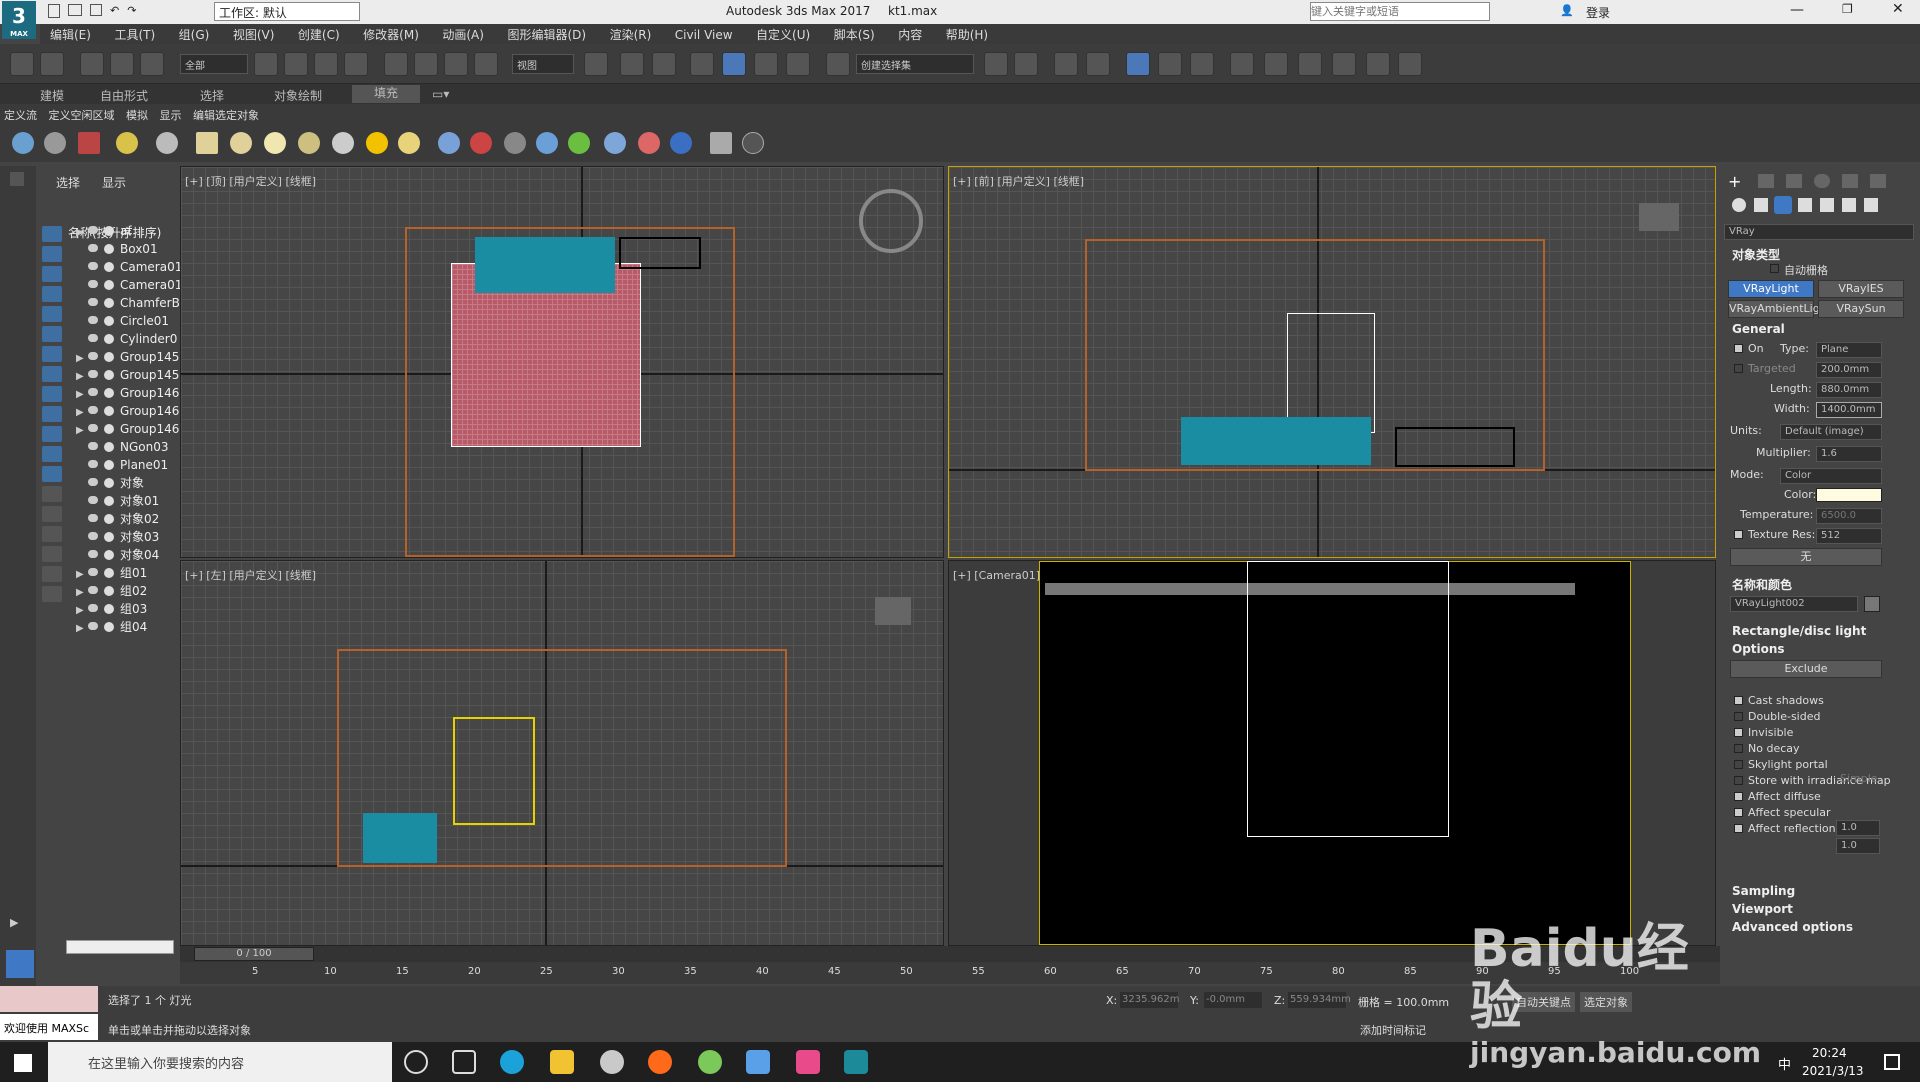  What do you see at coordinates (1758, 329) in the screenshot?
I see `general-header: General` at bounding box center [1758, 329].